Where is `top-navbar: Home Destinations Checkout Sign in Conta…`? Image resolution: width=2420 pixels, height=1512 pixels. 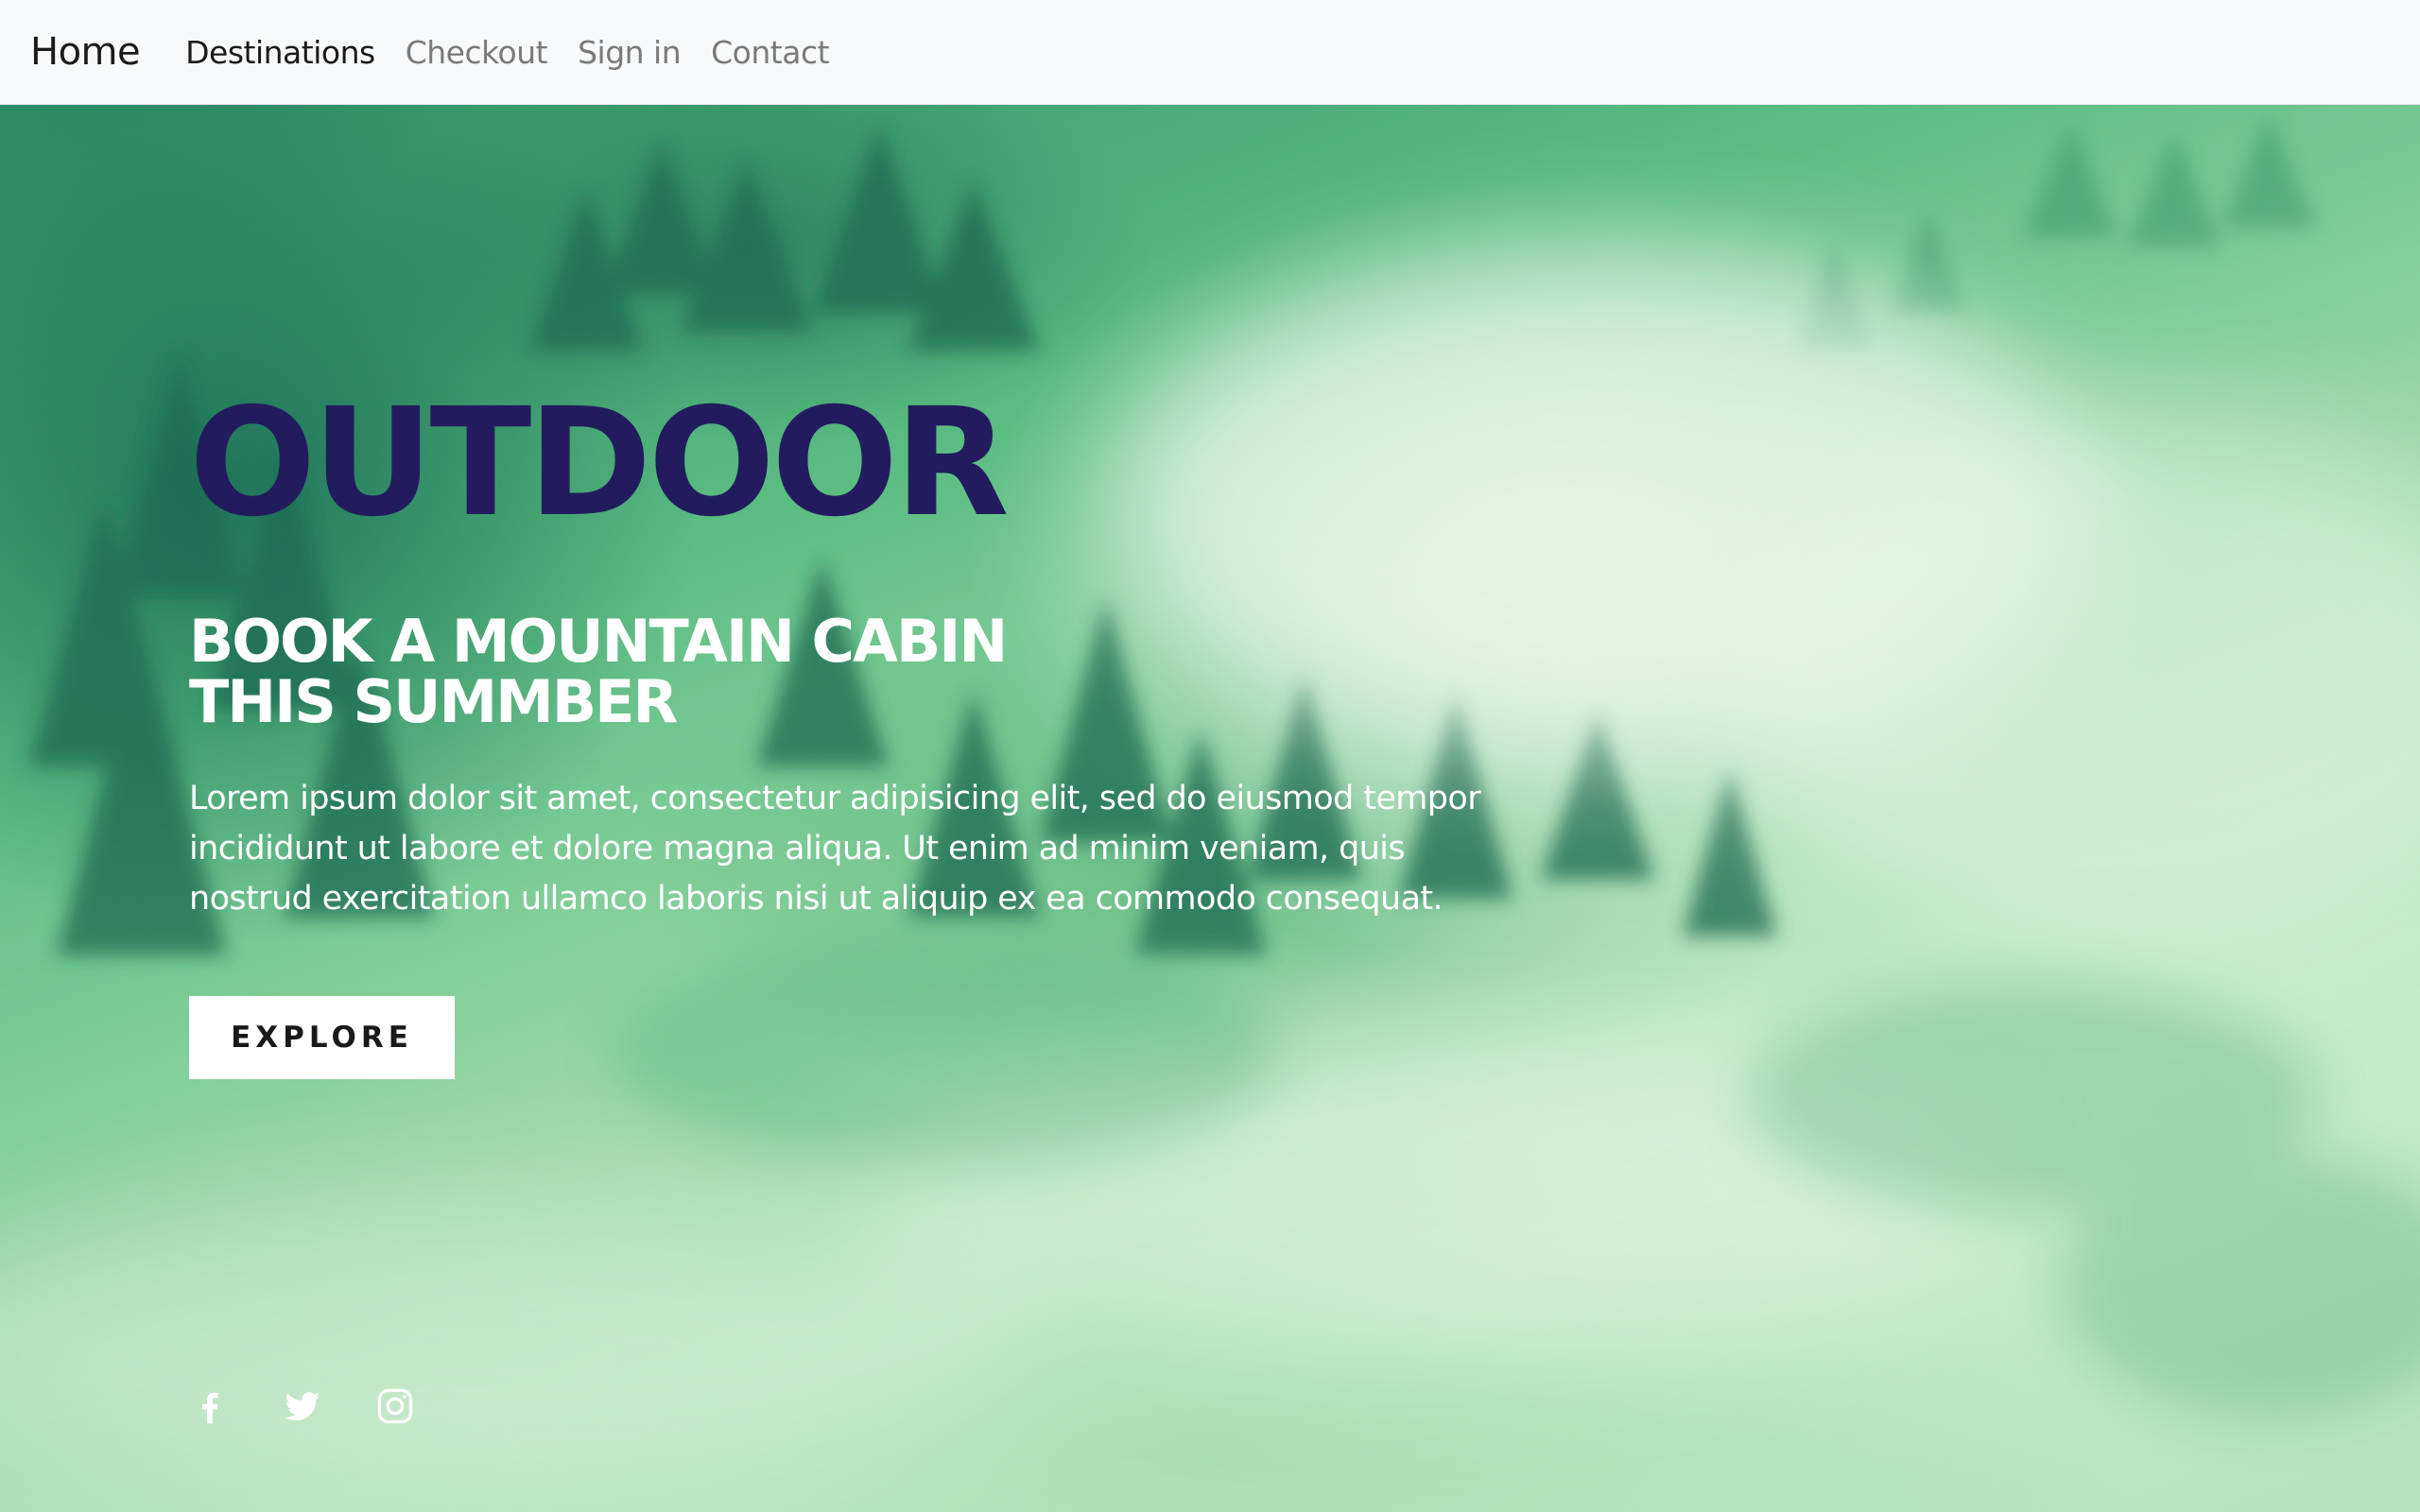 top-navbar: Home Destinations Checkout Sign in Conta… is located at coordinates (1210, 52).